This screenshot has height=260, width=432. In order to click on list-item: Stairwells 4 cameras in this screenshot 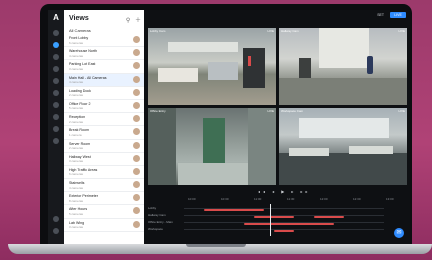, I will do `click(104, 186)`.